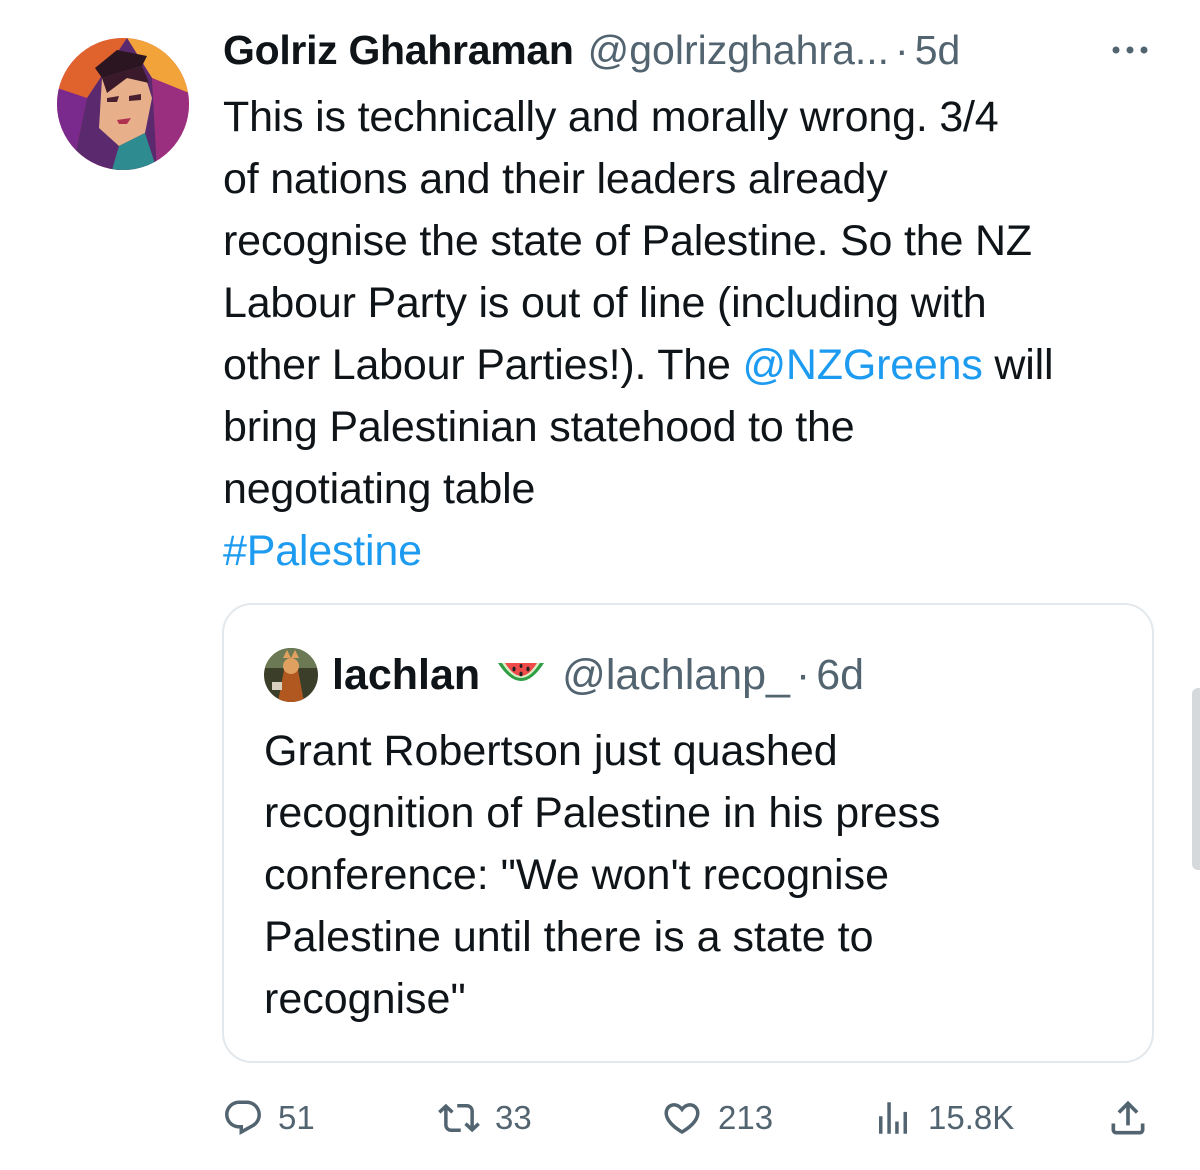 The image size is (1200, 1170). Describe the element at coordinates (551, 751) in the screenshot. I see `quoted-line: Grant Robertson just quashed` at that location.